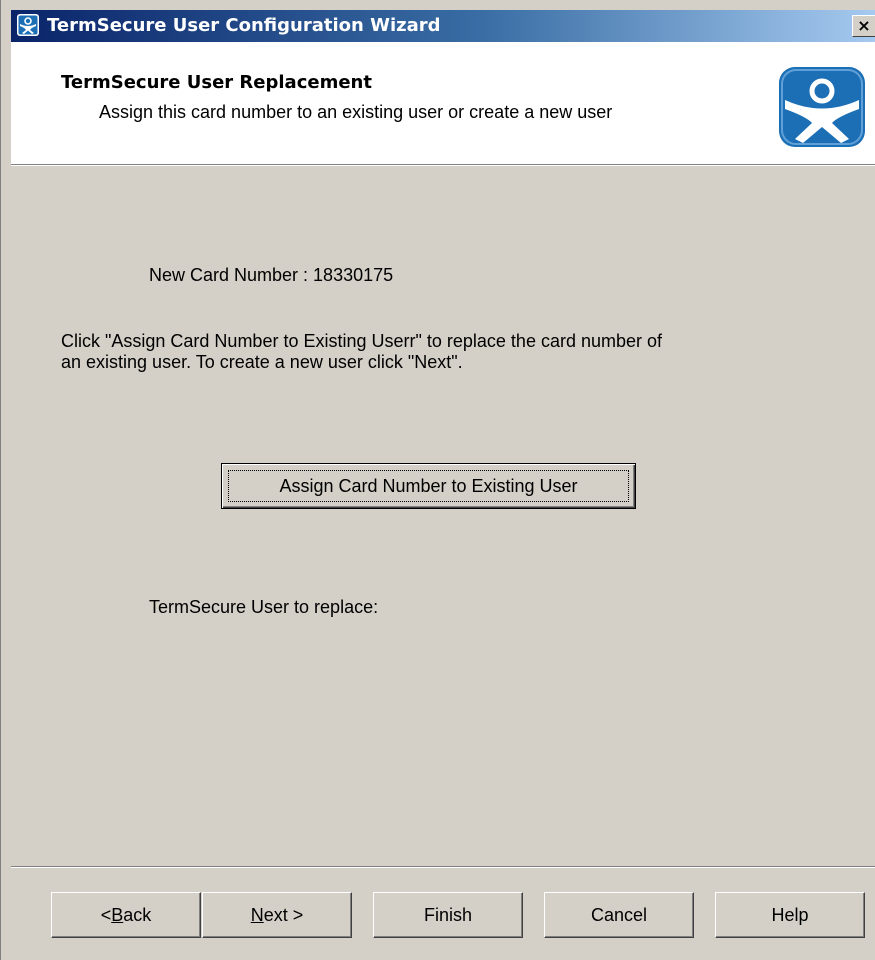  I want to click on title-bar: TermSecure User Configuration Wizard ×, so click(443, 26).